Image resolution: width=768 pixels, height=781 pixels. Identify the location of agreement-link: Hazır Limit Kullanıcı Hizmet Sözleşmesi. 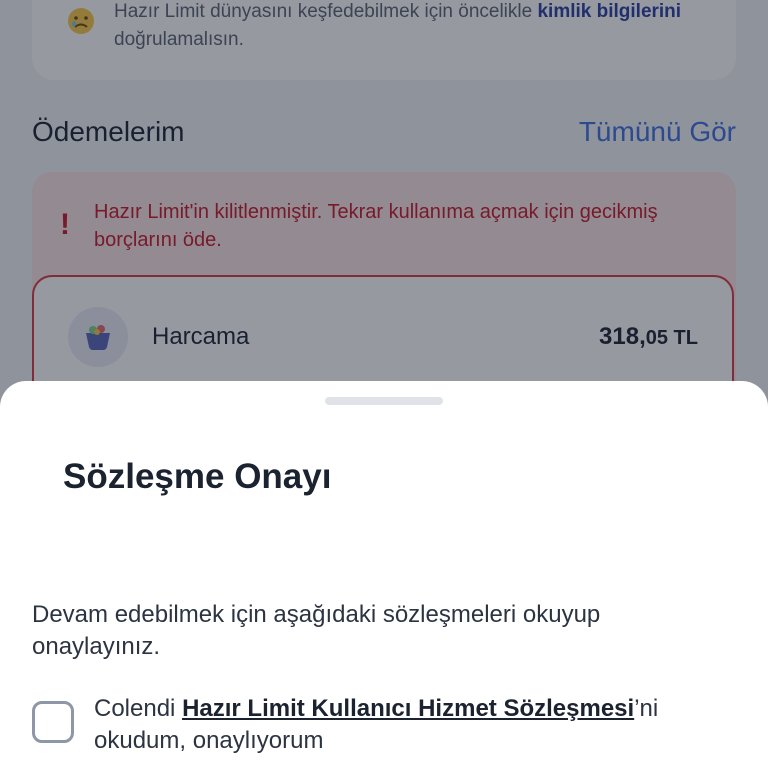
(408, 708).